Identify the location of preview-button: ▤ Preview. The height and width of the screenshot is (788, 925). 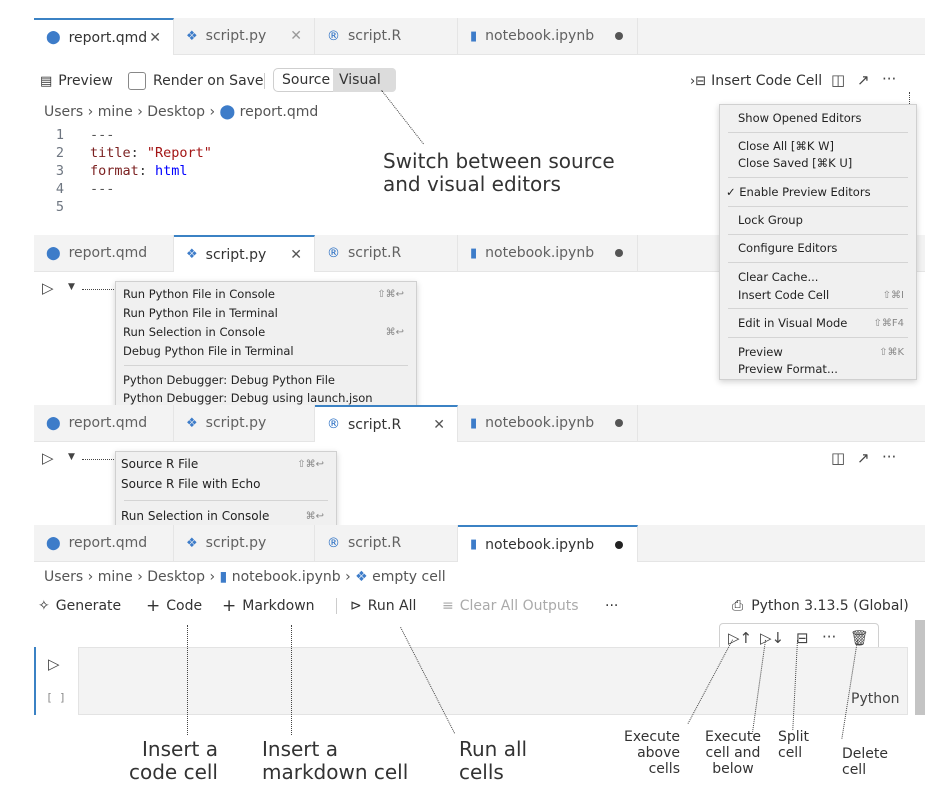
(76, 81).